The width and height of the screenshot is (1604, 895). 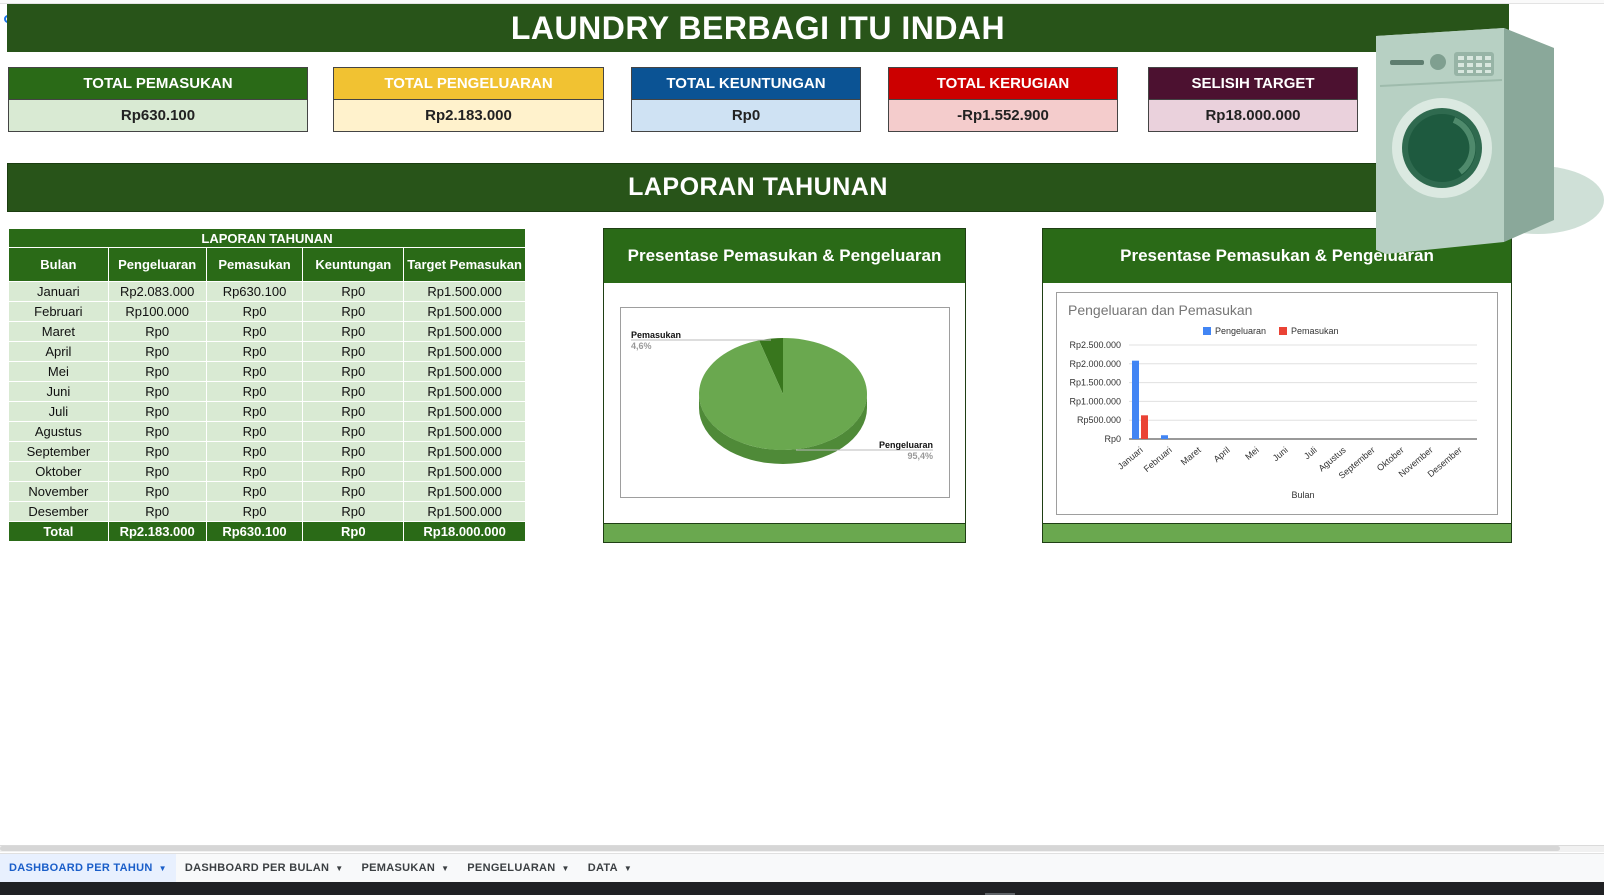 I want to click on kpi-selisih-target: SELISIH TARGET Rp18.000.000, so click(x=1253, y=99).